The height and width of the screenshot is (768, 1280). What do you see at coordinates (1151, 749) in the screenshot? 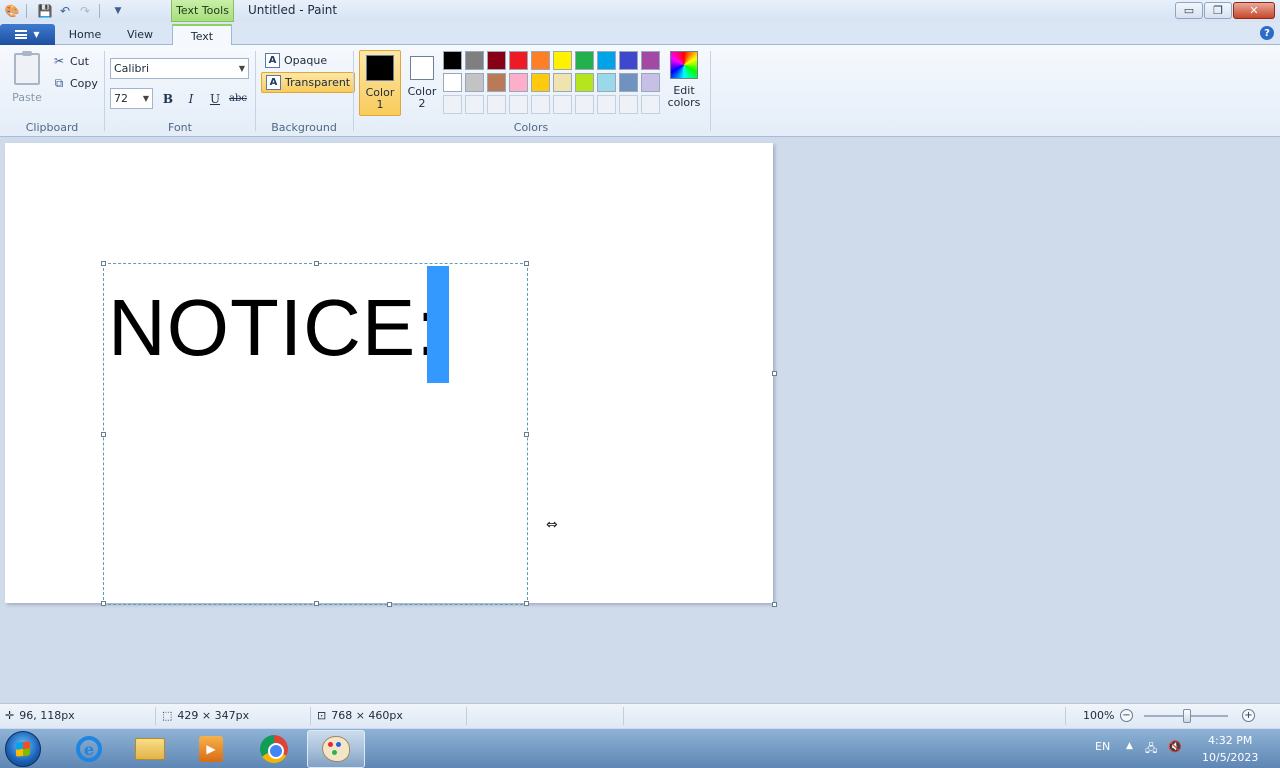
I see `network-icon: 🖧` at bounding box center [1151, 749].